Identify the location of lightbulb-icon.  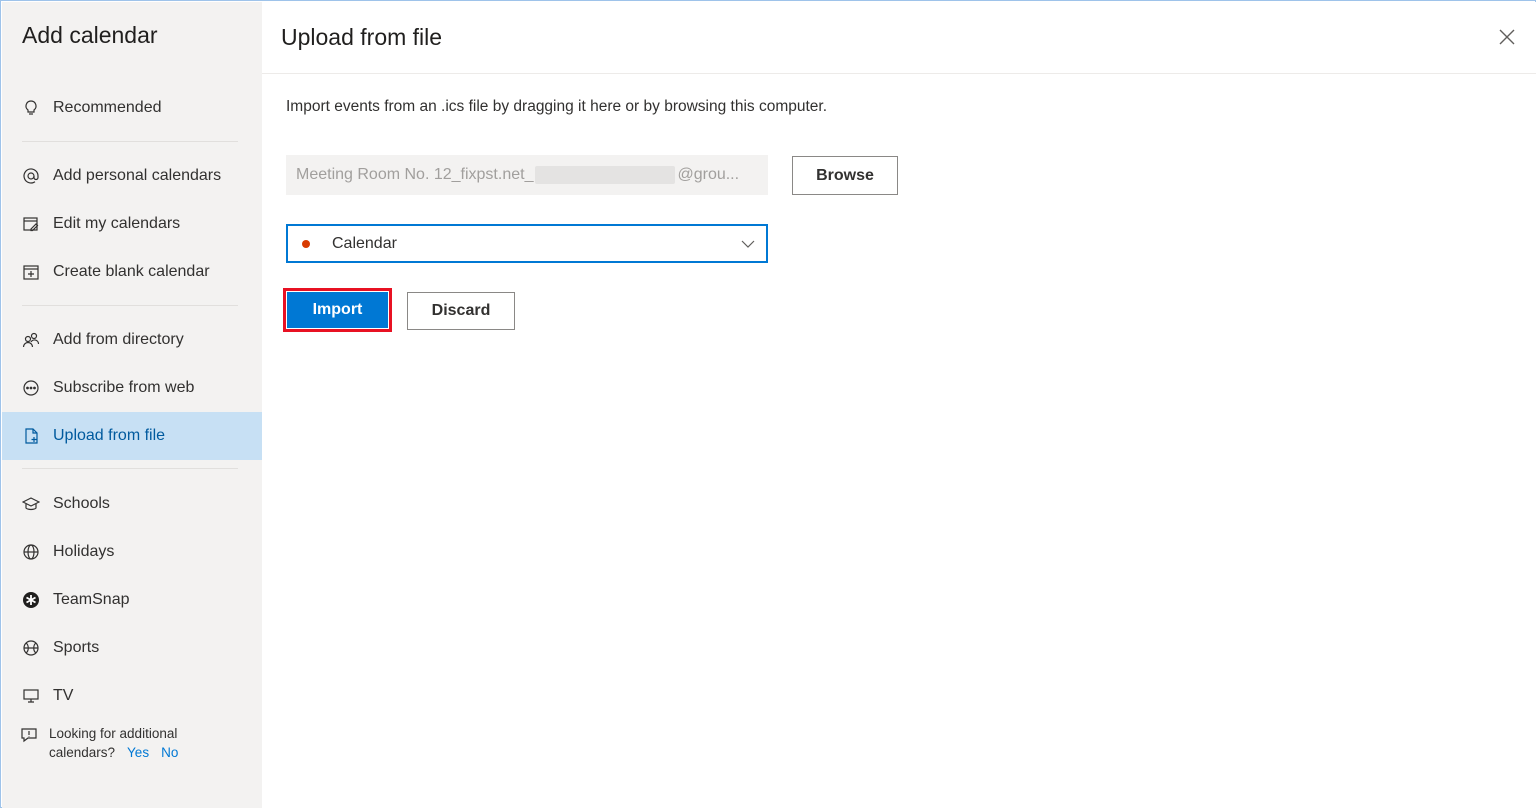
(31, 108).